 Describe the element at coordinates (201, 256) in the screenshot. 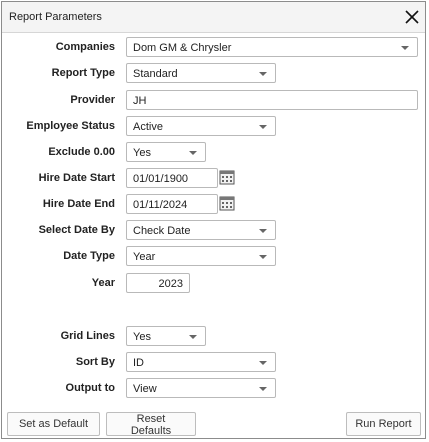

I see `date-type-select: Year` at that location.